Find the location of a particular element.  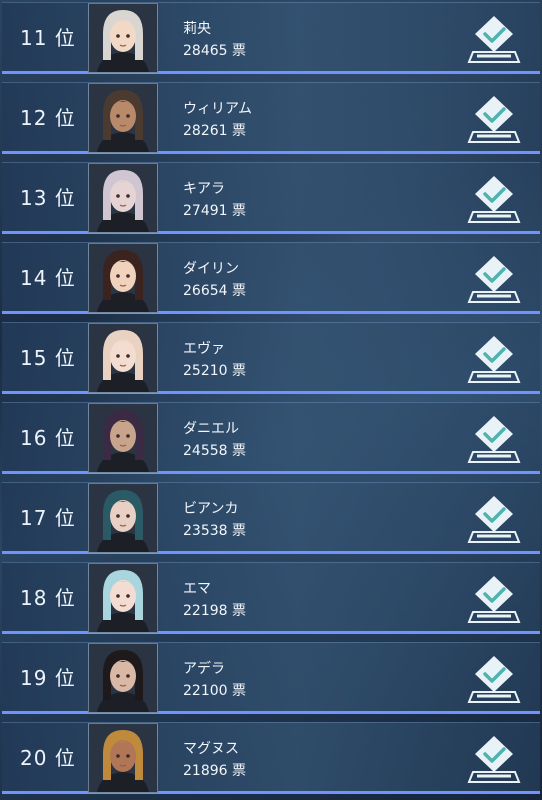

character-name: キアラ is located at coordinates (204, 189).